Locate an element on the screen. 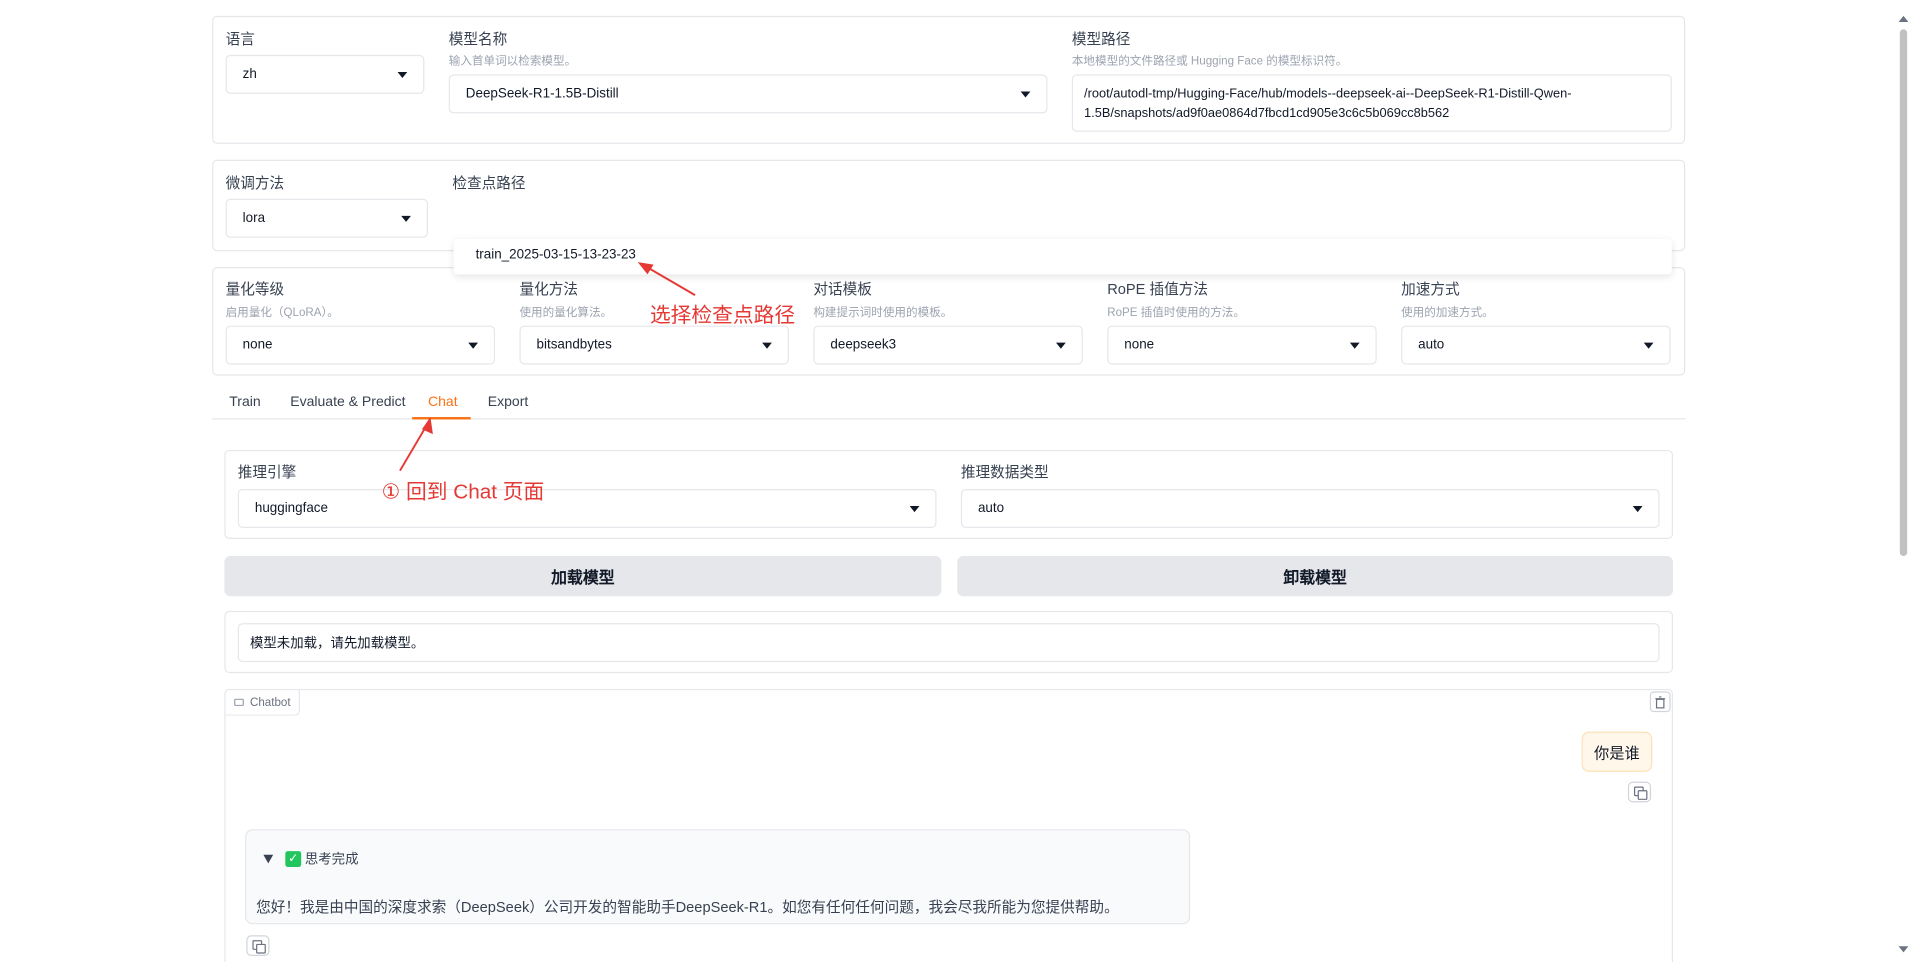 Image resolution: width=1912 pixels, height=962 pixels. quant-method-label: 量化方法 is located at coordinates (549, 289).